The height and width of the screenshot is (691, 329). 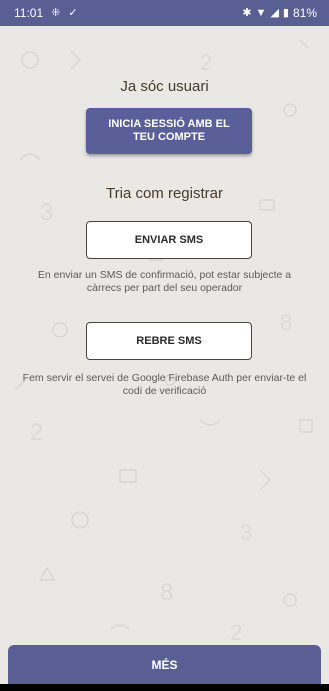 I want to click on bluetooth-icon: ✱, so click(x=247, y=12).